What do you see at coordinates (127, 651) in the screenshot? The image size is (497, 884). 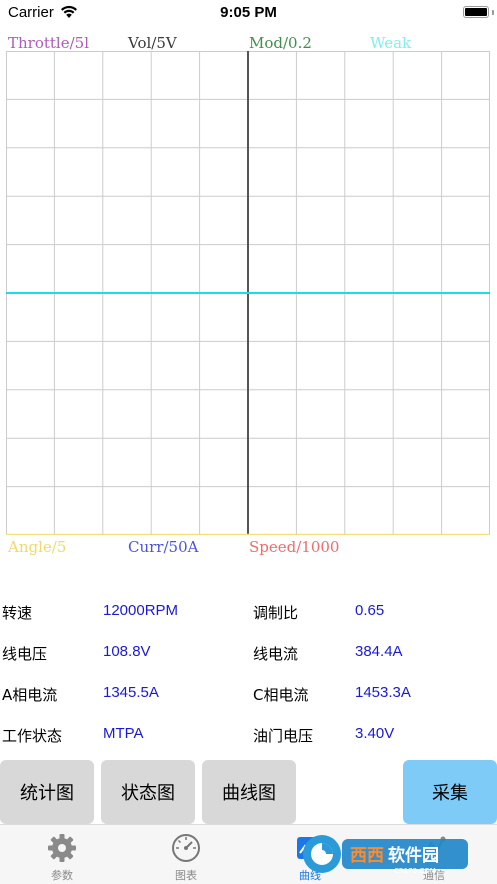 I see `line-voltage-value: 108.8V` at bounding box center [127, 651].